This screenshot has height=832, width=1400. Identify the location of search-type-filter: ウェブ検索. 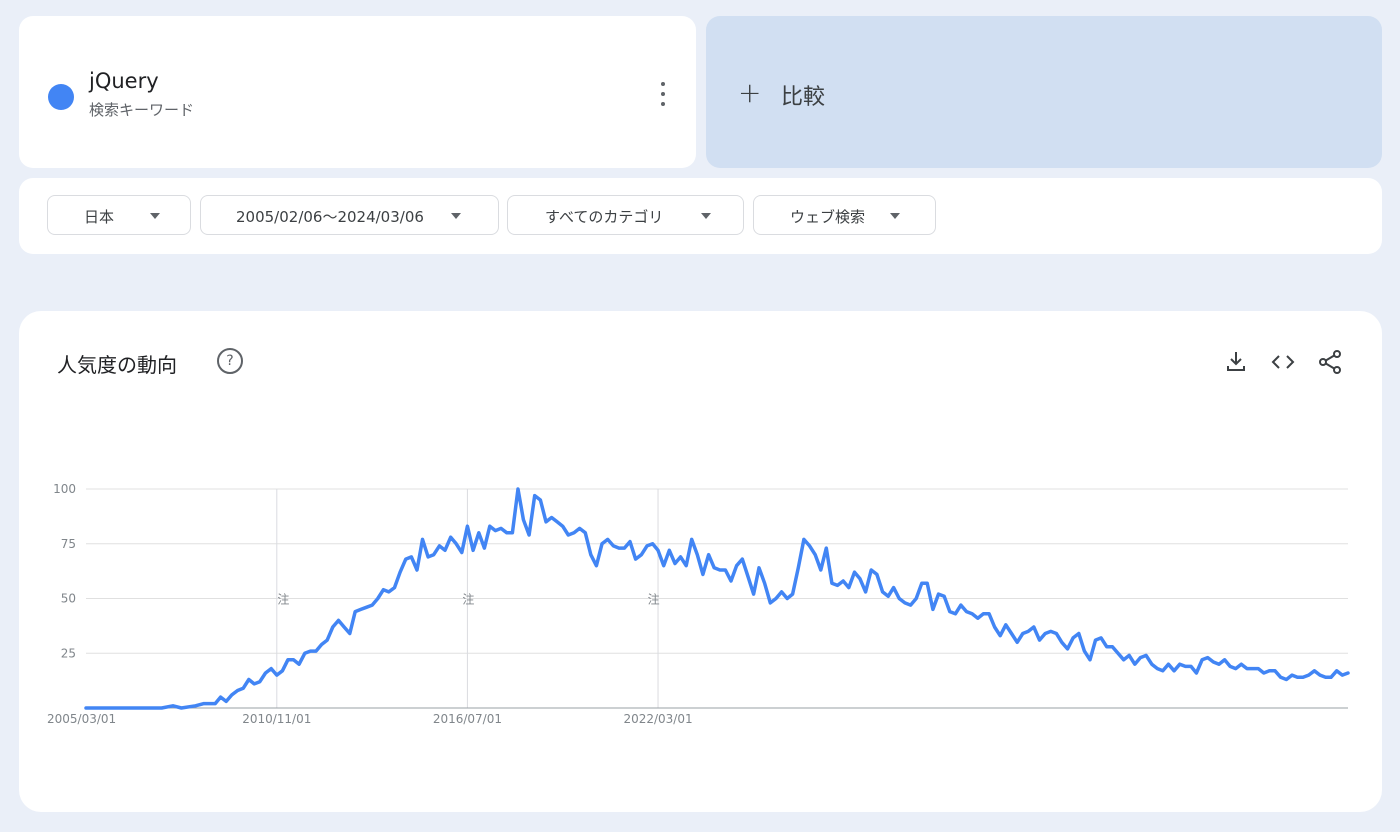
(844, 215).